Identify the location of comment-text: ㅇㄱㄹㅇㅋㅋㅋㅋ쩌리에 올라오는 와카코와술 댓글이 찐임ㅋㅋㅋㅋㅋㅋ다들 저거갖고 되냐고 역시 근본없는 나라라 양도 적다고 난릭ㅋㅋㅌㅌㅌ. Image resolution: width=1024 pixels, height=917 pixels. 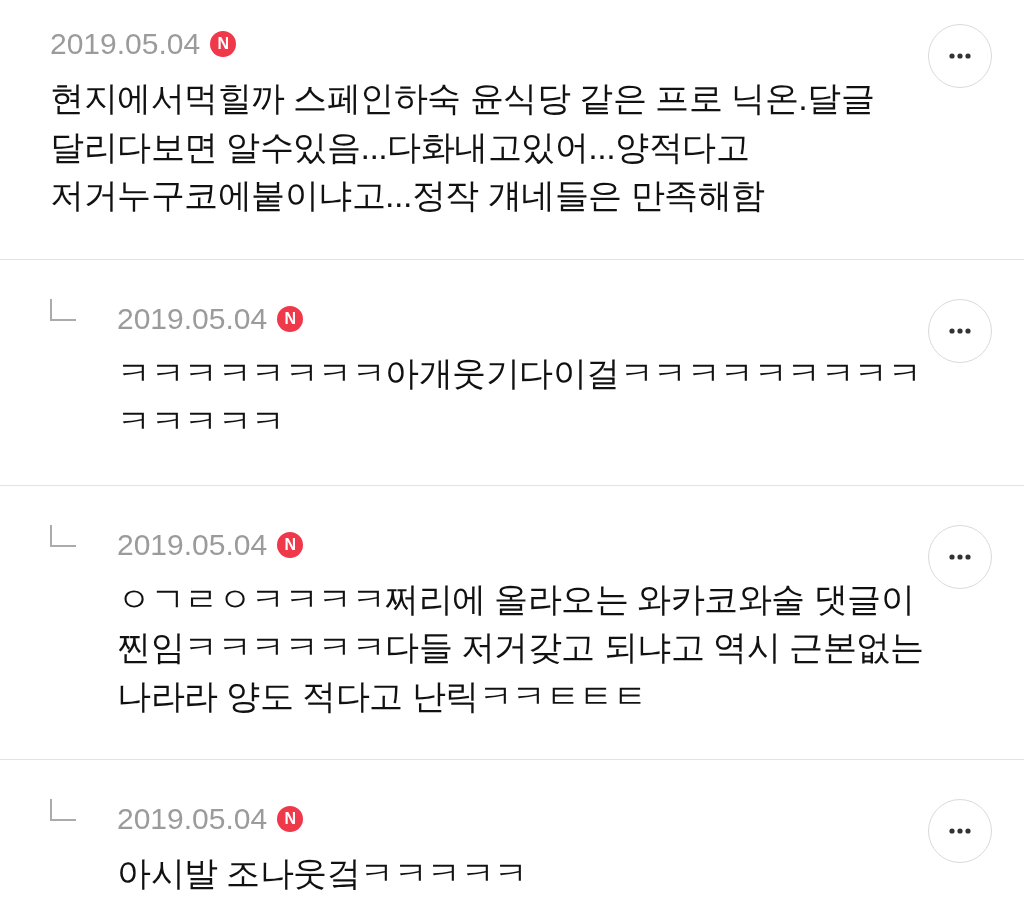
(521, 647).